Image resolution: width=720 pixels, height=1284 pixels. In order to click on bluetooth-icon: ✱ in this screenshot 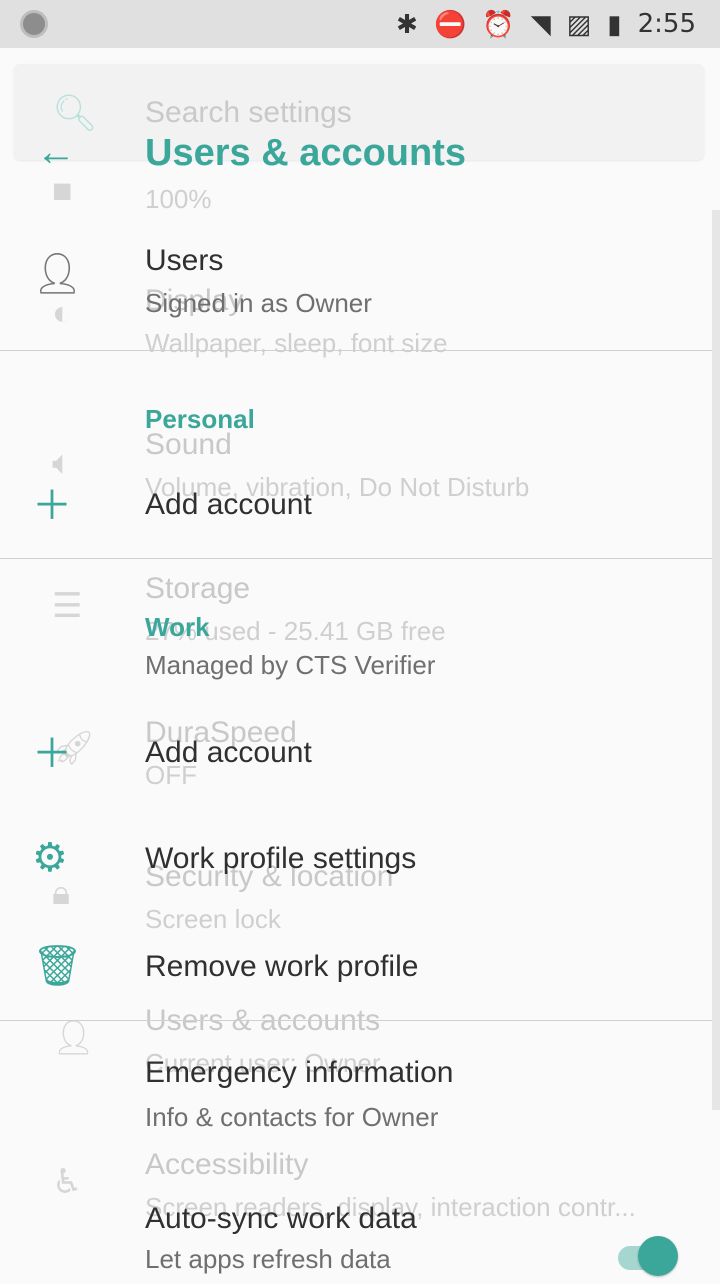, I will do `click(407, 24)`.